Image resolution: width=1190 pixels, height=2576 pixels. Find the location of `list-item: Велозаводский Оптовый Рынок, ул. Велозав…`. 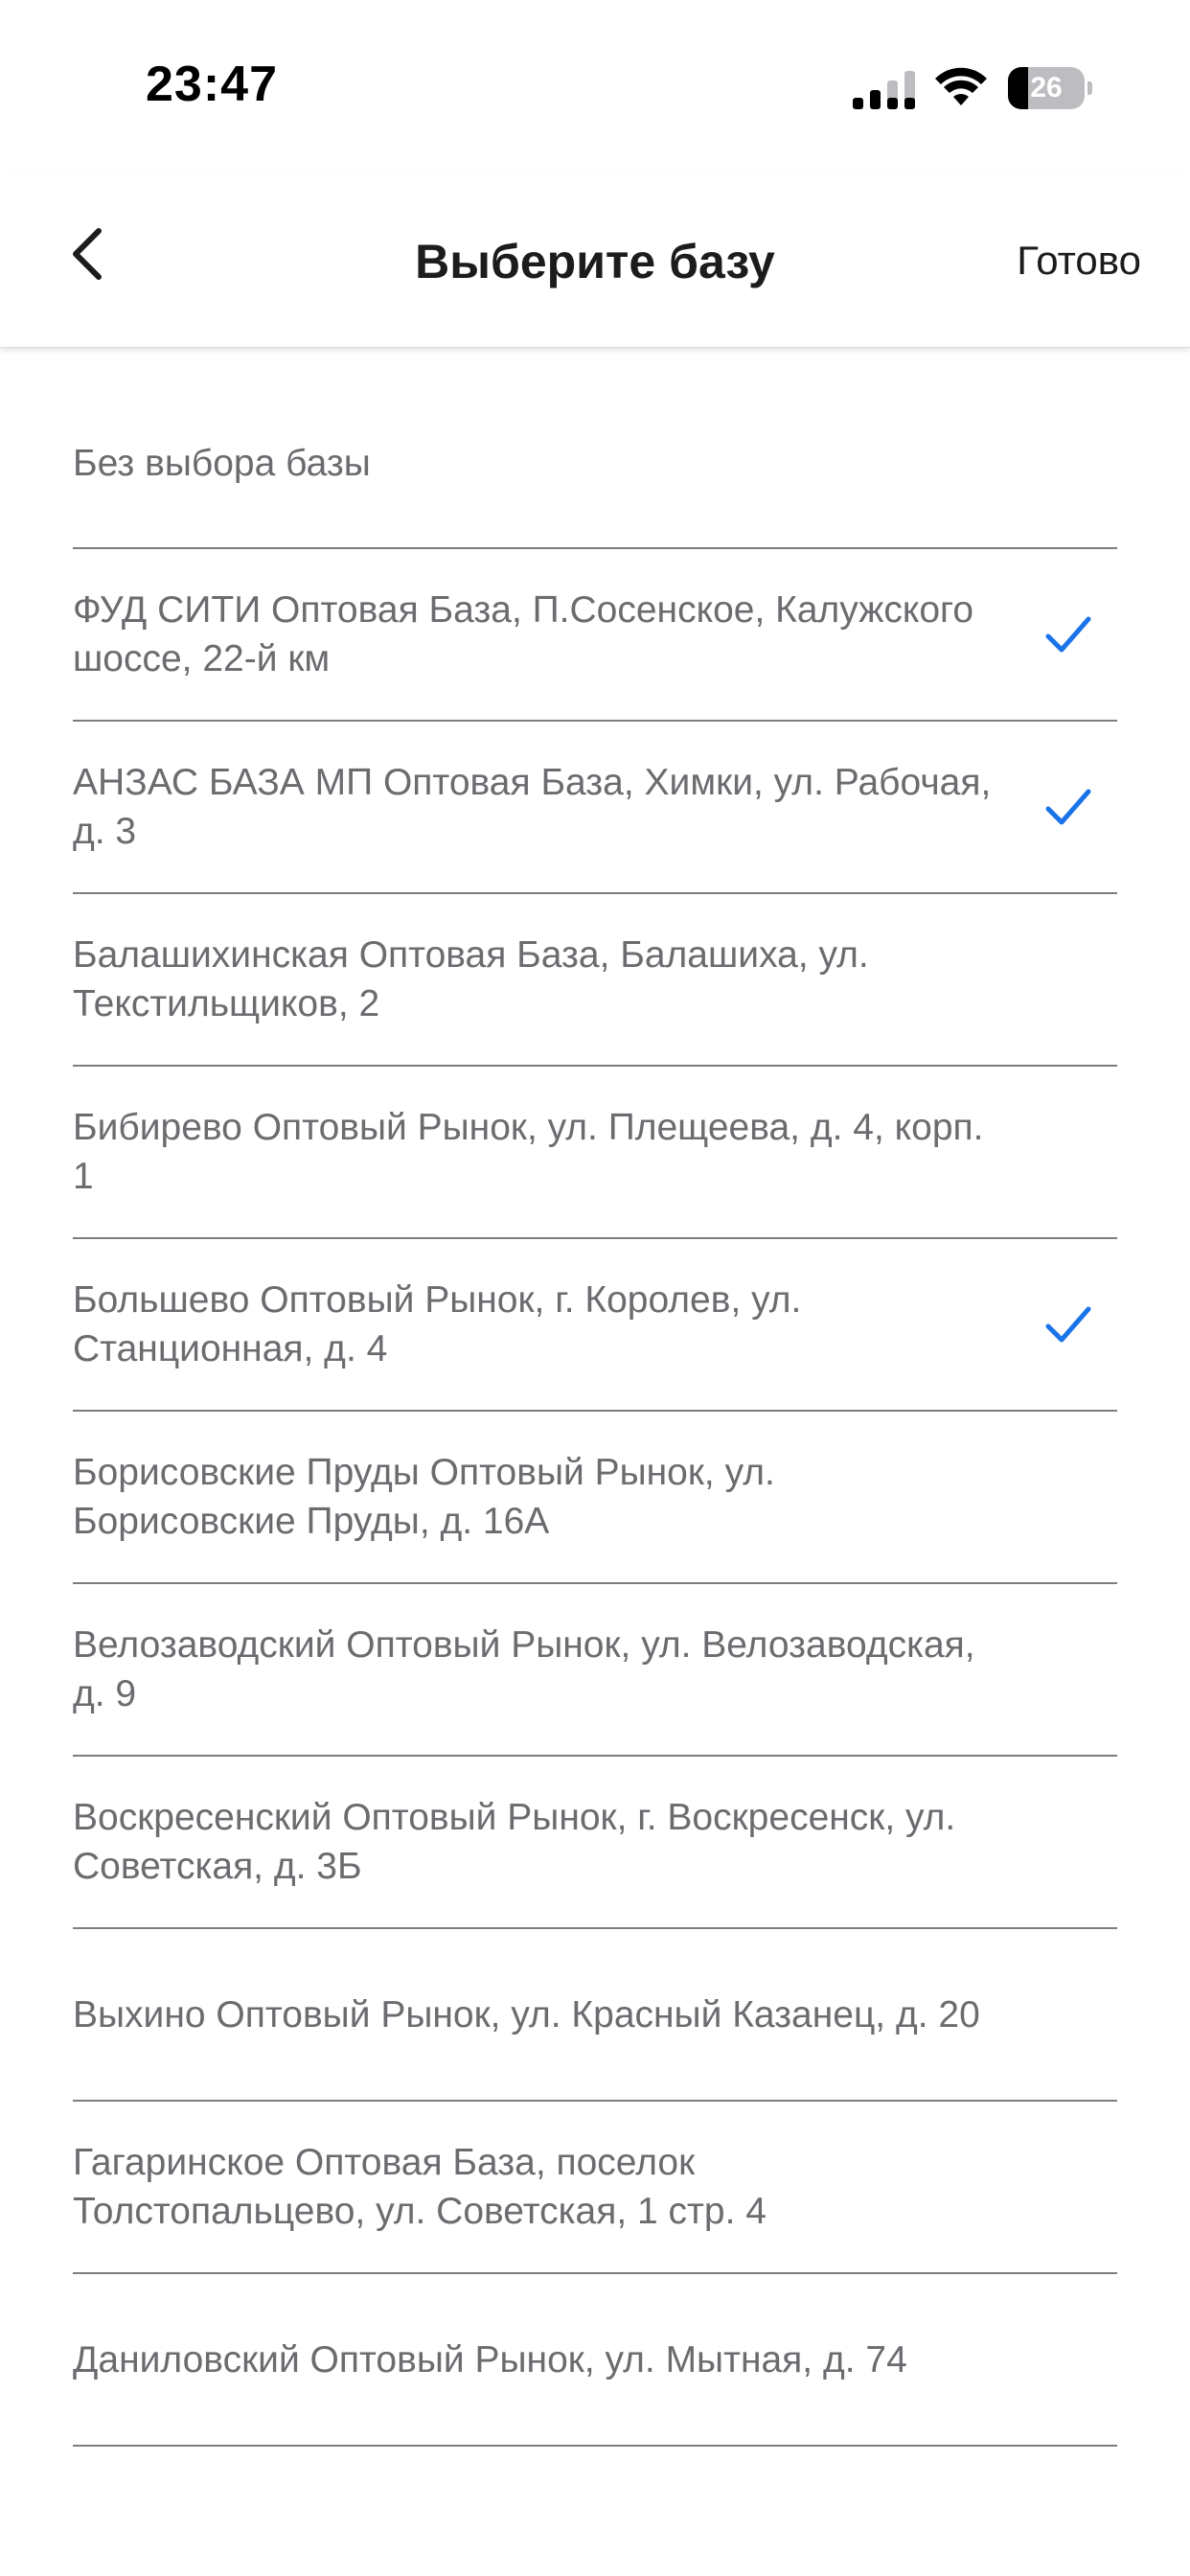

list-item: Велозаводский Оптовый Рынок, ул. Велозав… is located at coordinates (595, 1670).